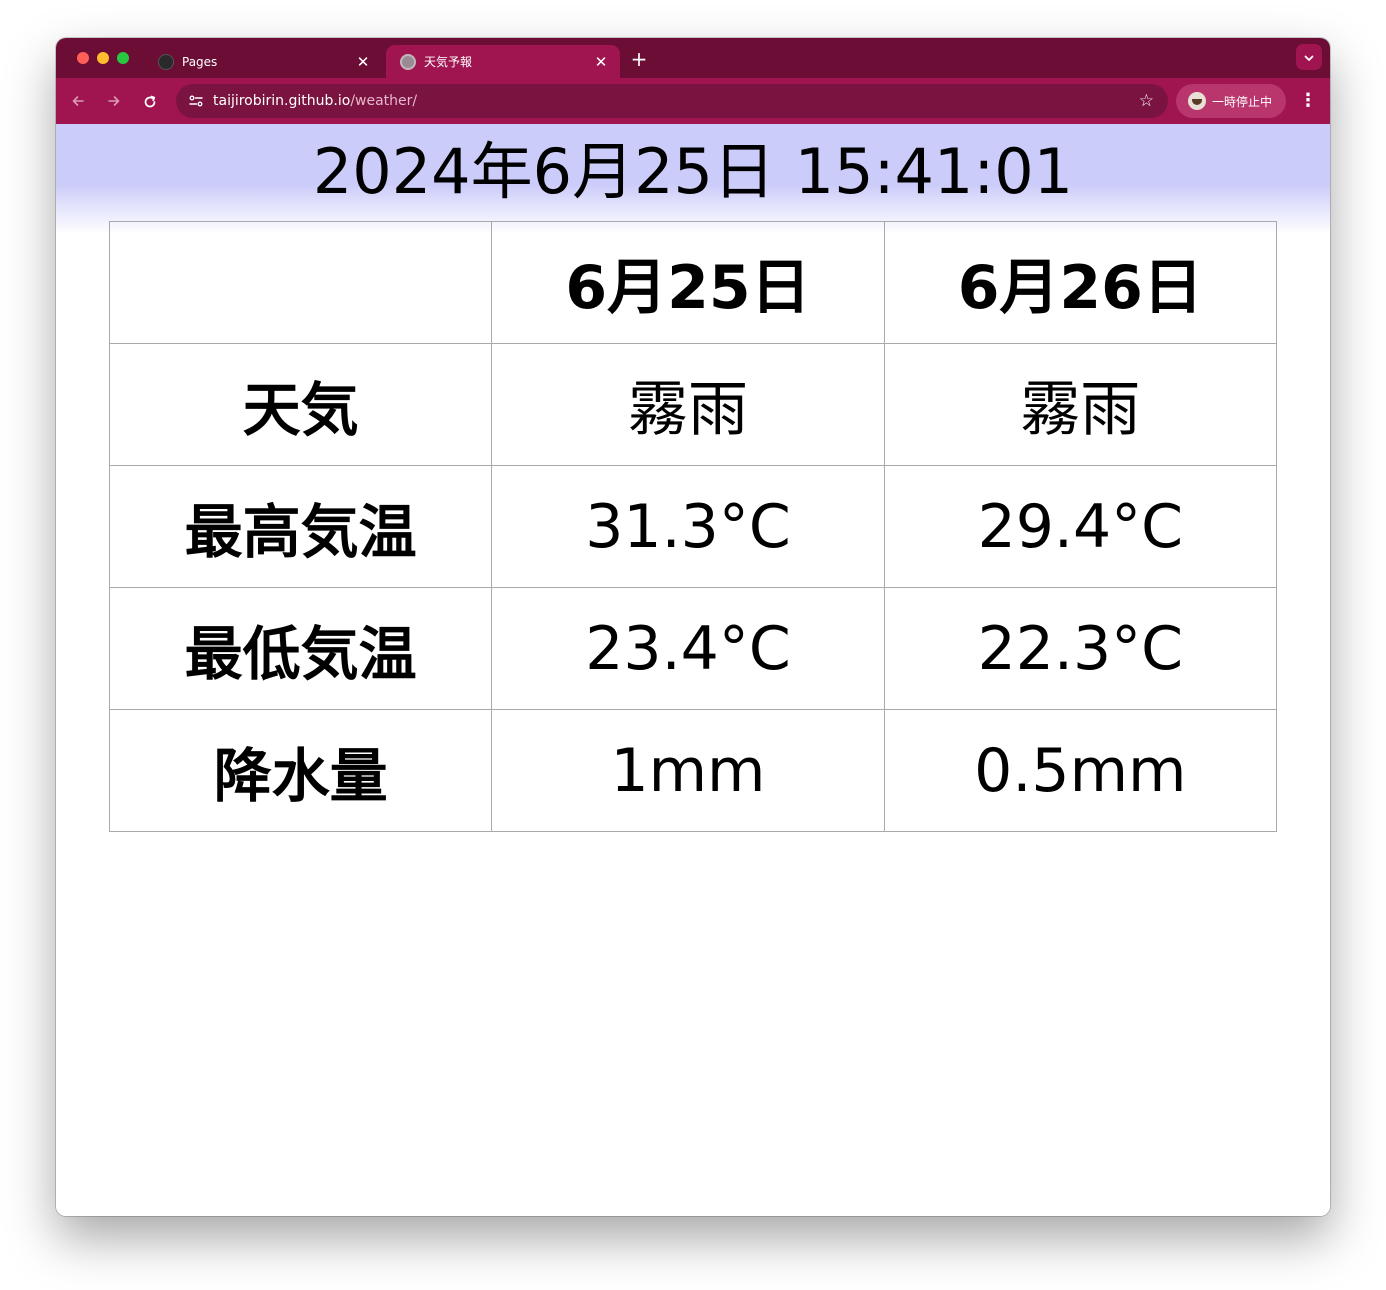 The width and height of the screenshot is (1386, 1290). I want to click on table-cell: 22.3°C, so click(1080, 648).